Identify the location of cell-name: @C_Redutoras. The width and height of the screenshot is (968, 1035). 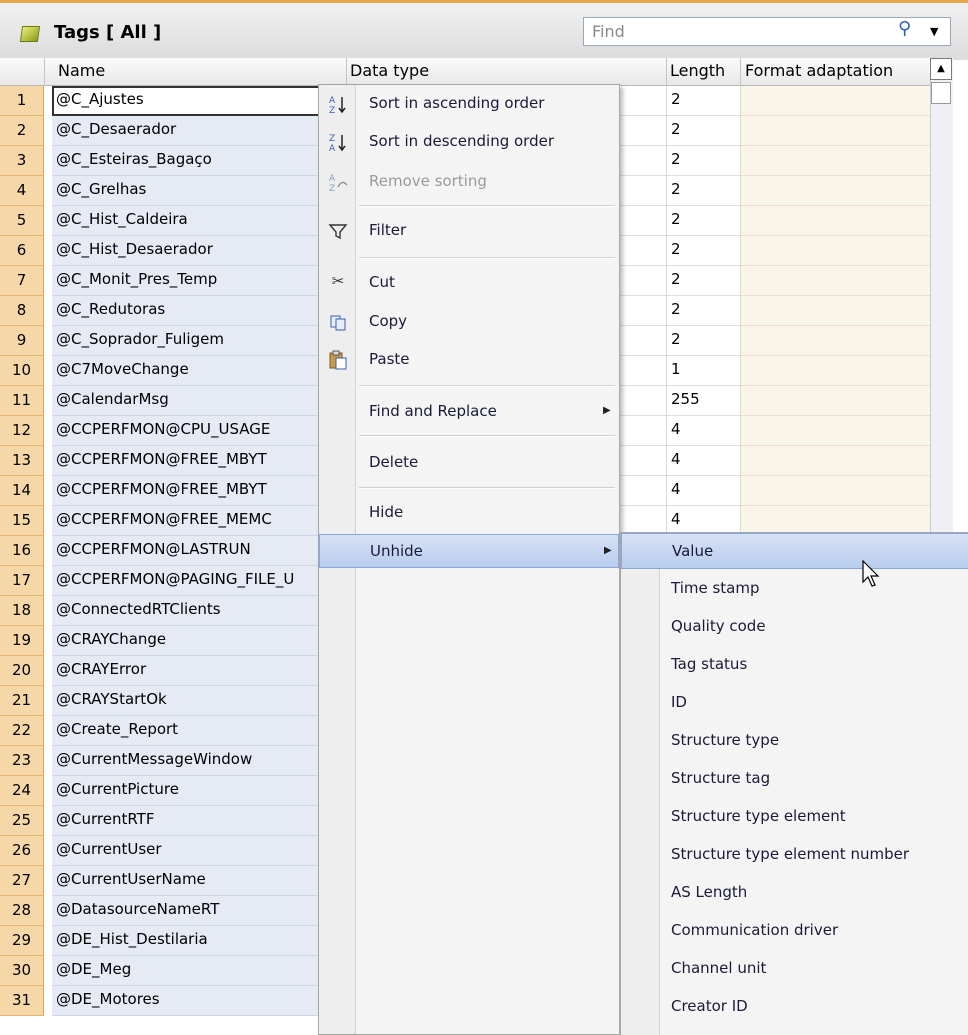
(198, 311).